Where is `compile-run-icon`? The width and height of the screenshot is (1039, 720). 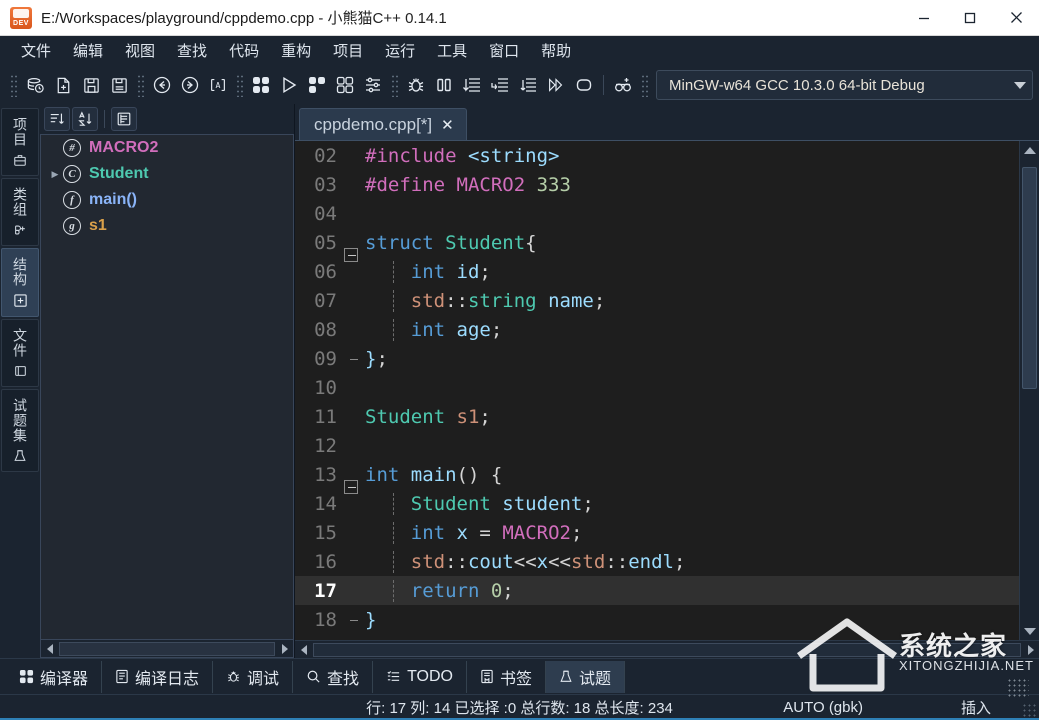 compile-run-icon is located at coordinates (317, 85).